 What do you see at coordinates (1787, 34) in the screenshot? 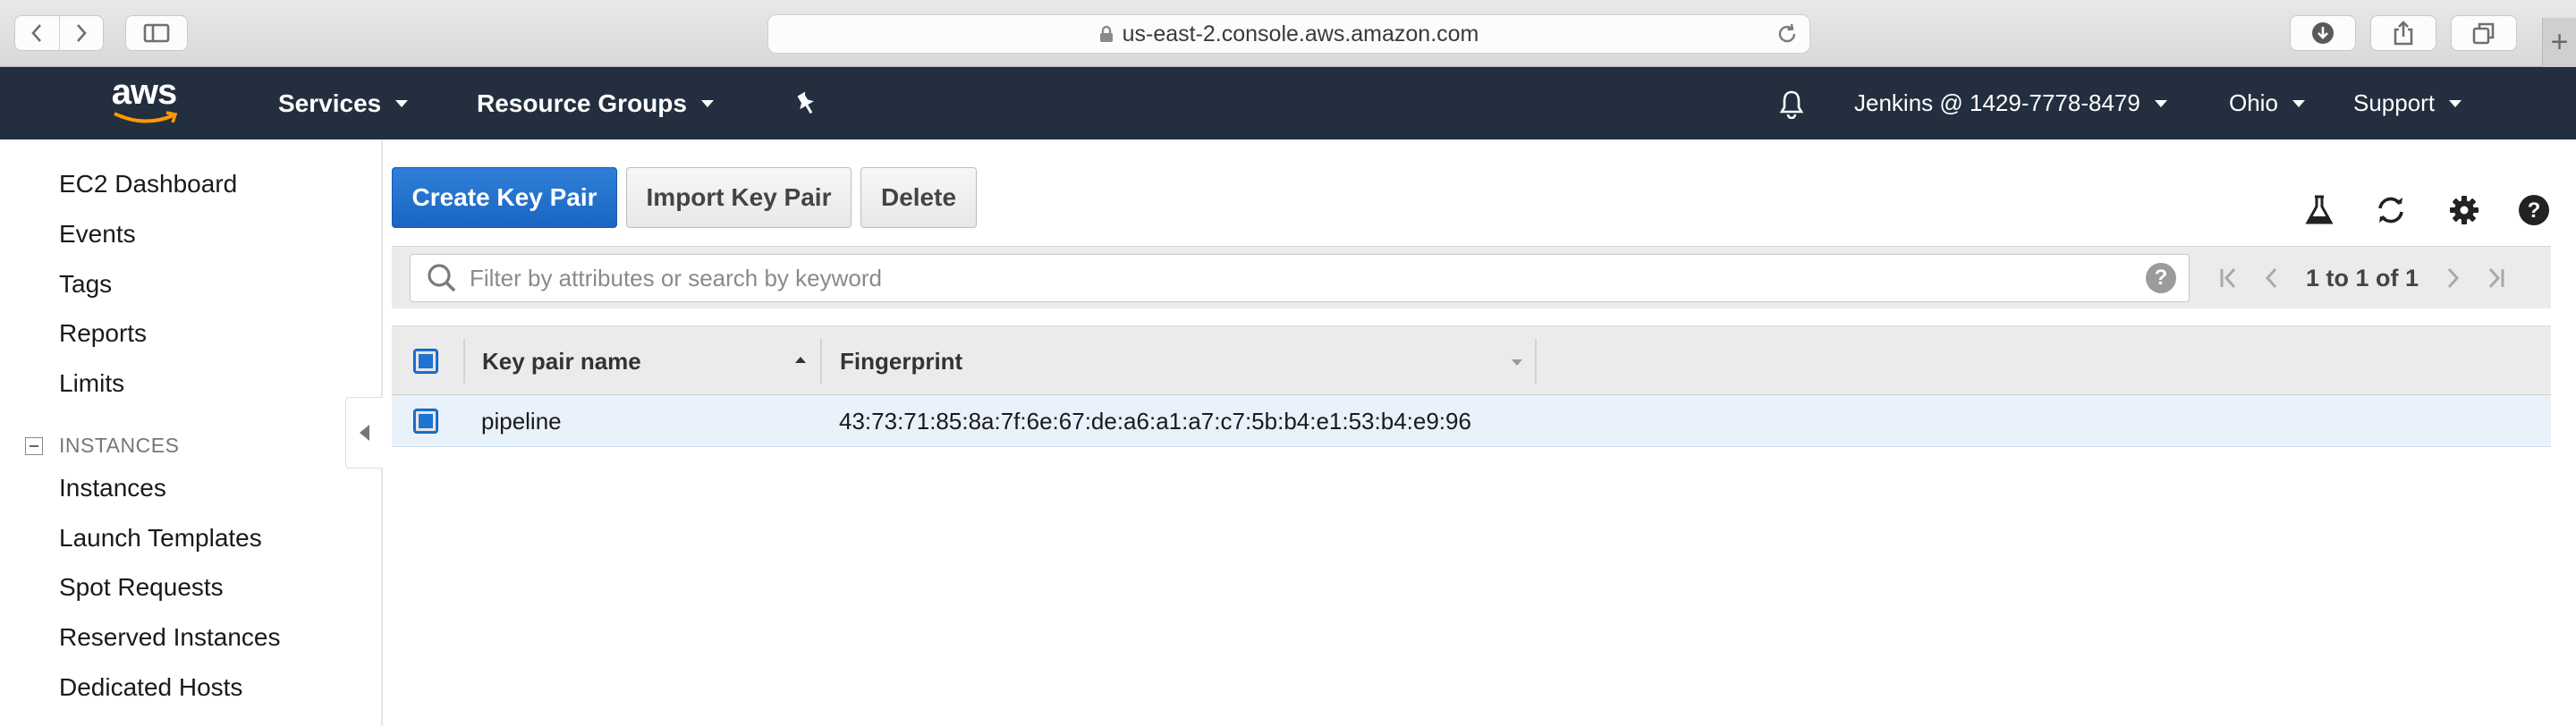
I see `reload-icon` at bounding box center [1787, 34].